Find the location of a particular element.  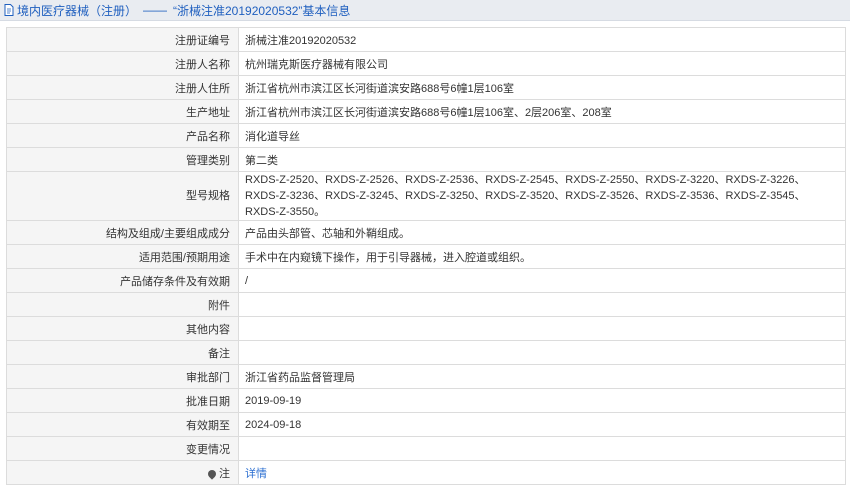

row-value: 杭州瑞克斯医疗器械有限公司 is located at coordinates (542, 63).